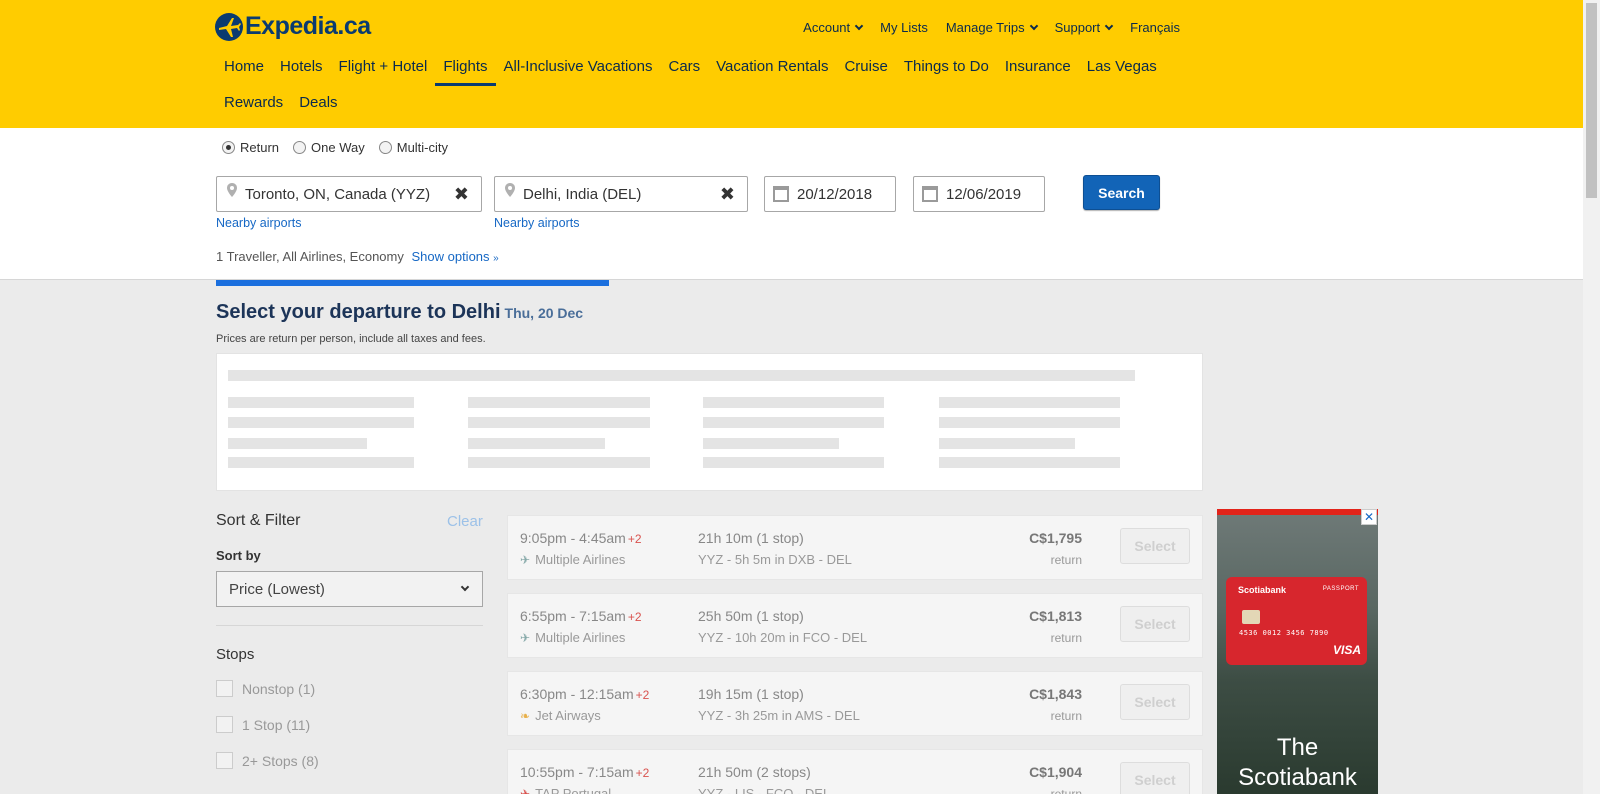 Image resolution: width=1600 pixels, height=794 pixels. I want to click on support-label: Support, so click(1077, 27).